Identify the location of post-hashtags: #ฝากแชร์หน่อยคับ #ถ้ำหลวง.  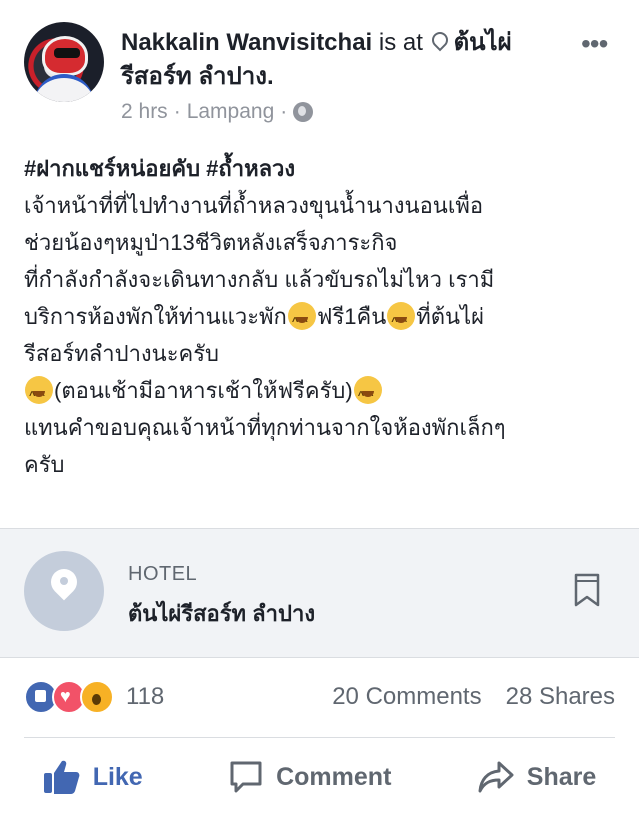
(324, 168).